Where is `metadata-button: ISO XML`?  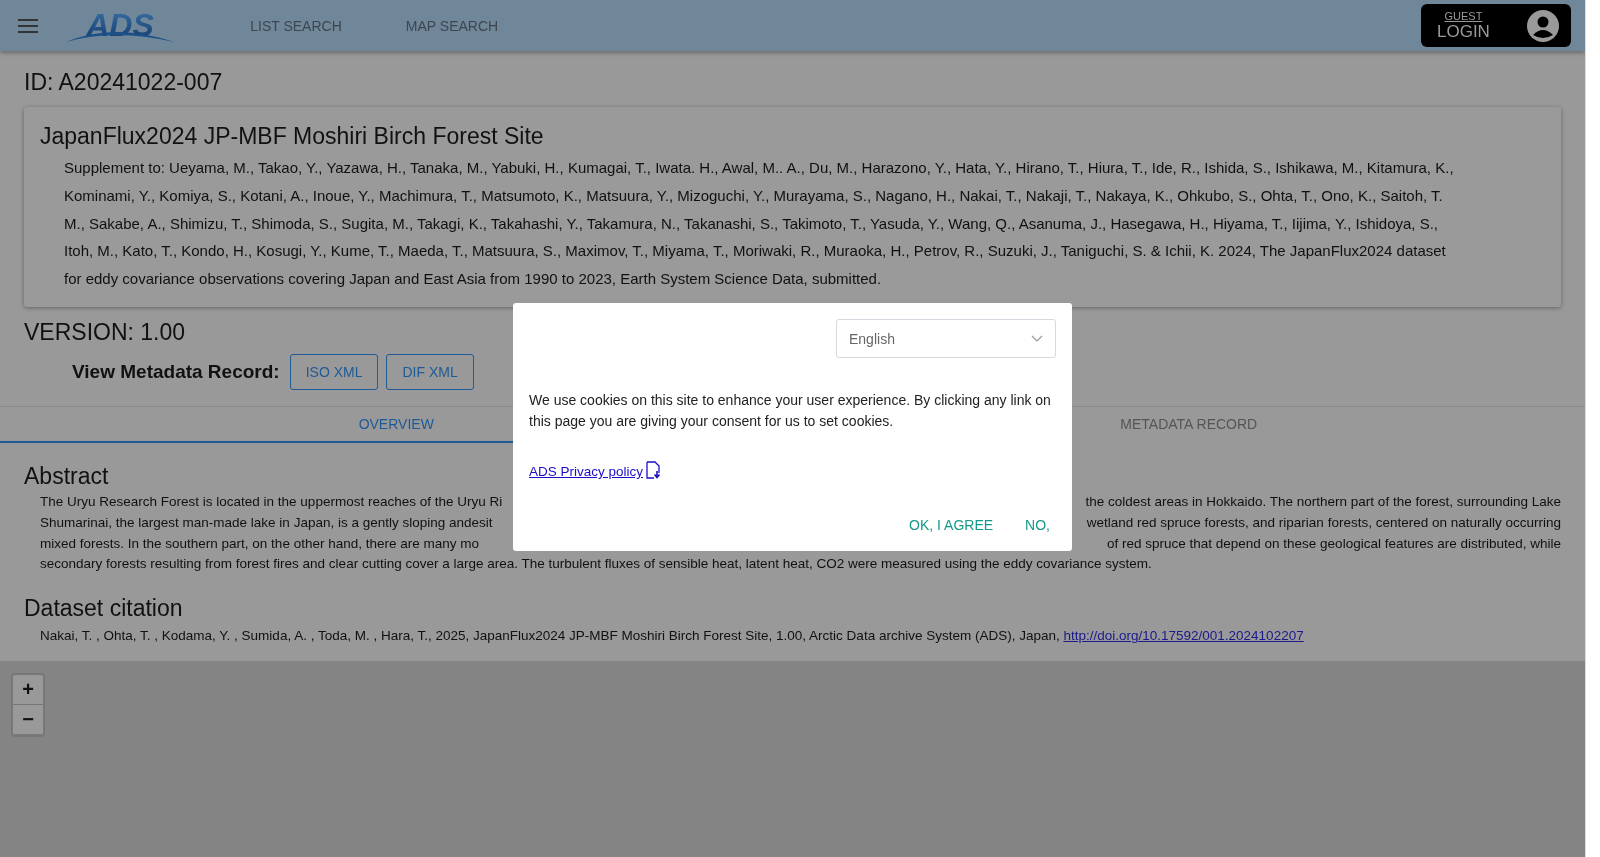
metadata-button: ISO XML is located at coordinates (334, 372).